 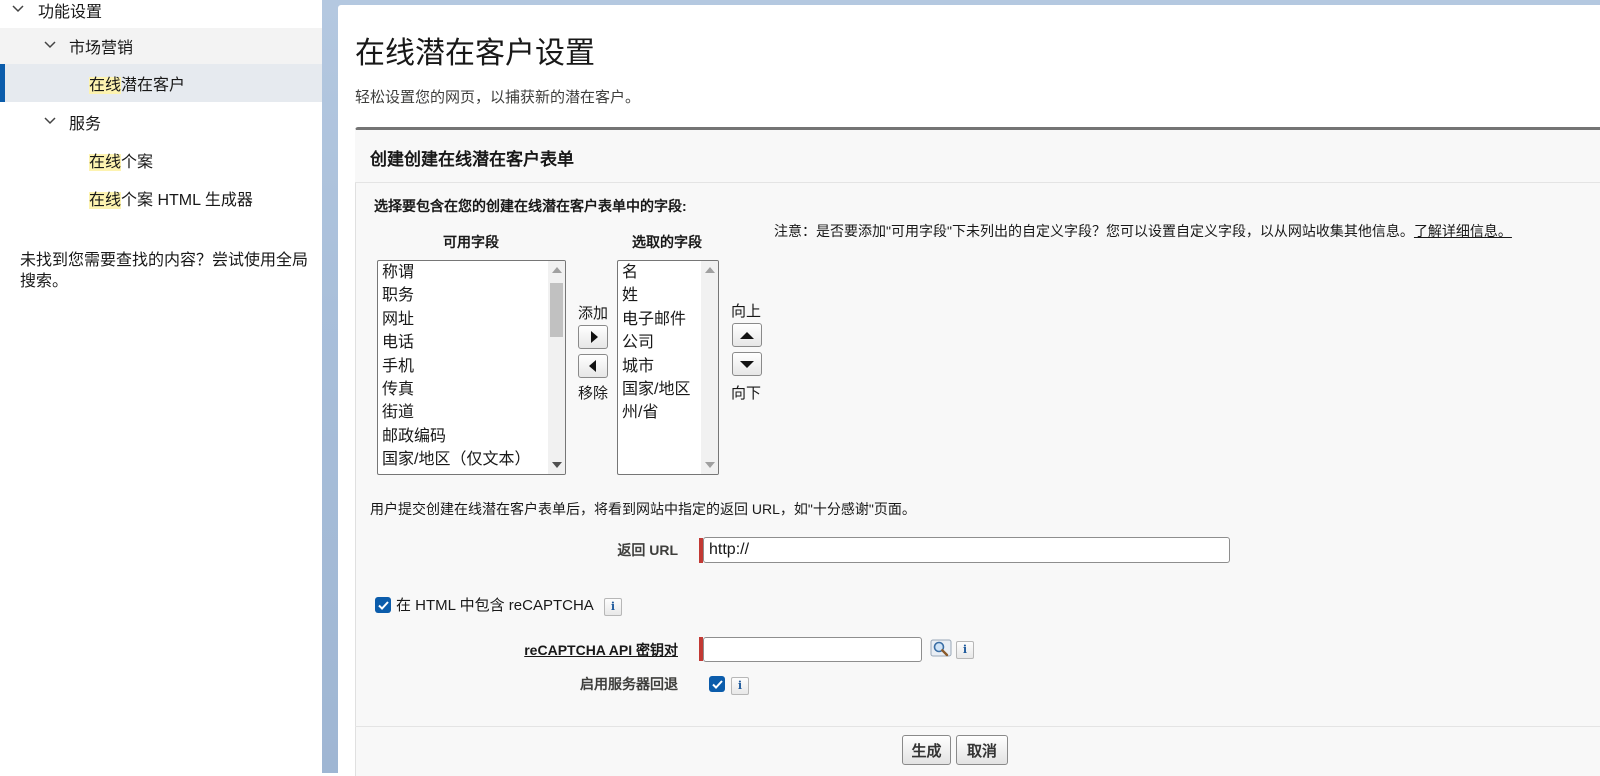 What do you see at coordinates (667, 242) in the screenshot?
I see `selected-fields-header: 选取的字段` at bounding box center [667, 242].